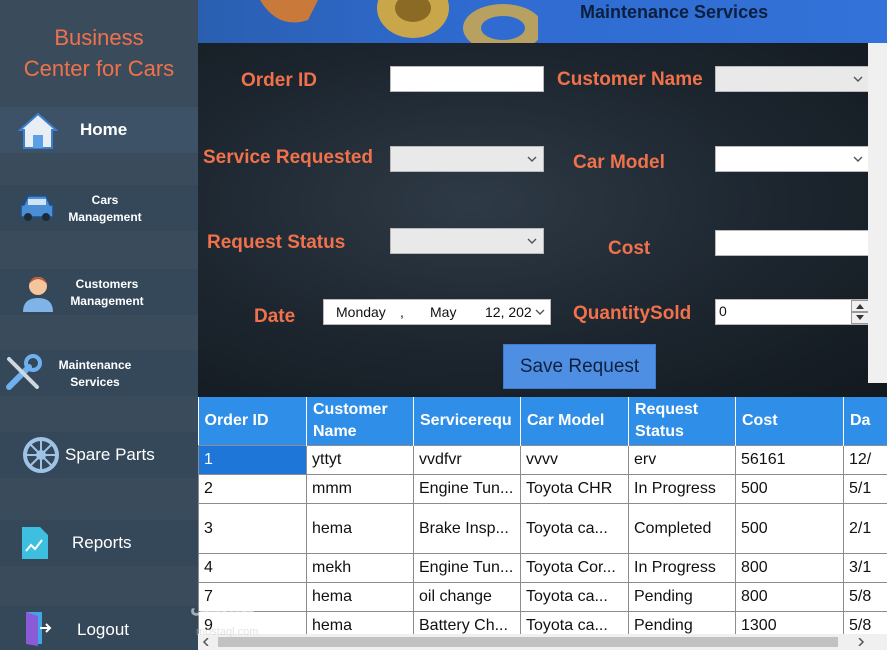 This screenshot has height=650, width=887. What do you see at coordinates (437, 312) in the screenshot?
I see `date-picker: Monday , May 12, 202` at bounding box center [437, 312].